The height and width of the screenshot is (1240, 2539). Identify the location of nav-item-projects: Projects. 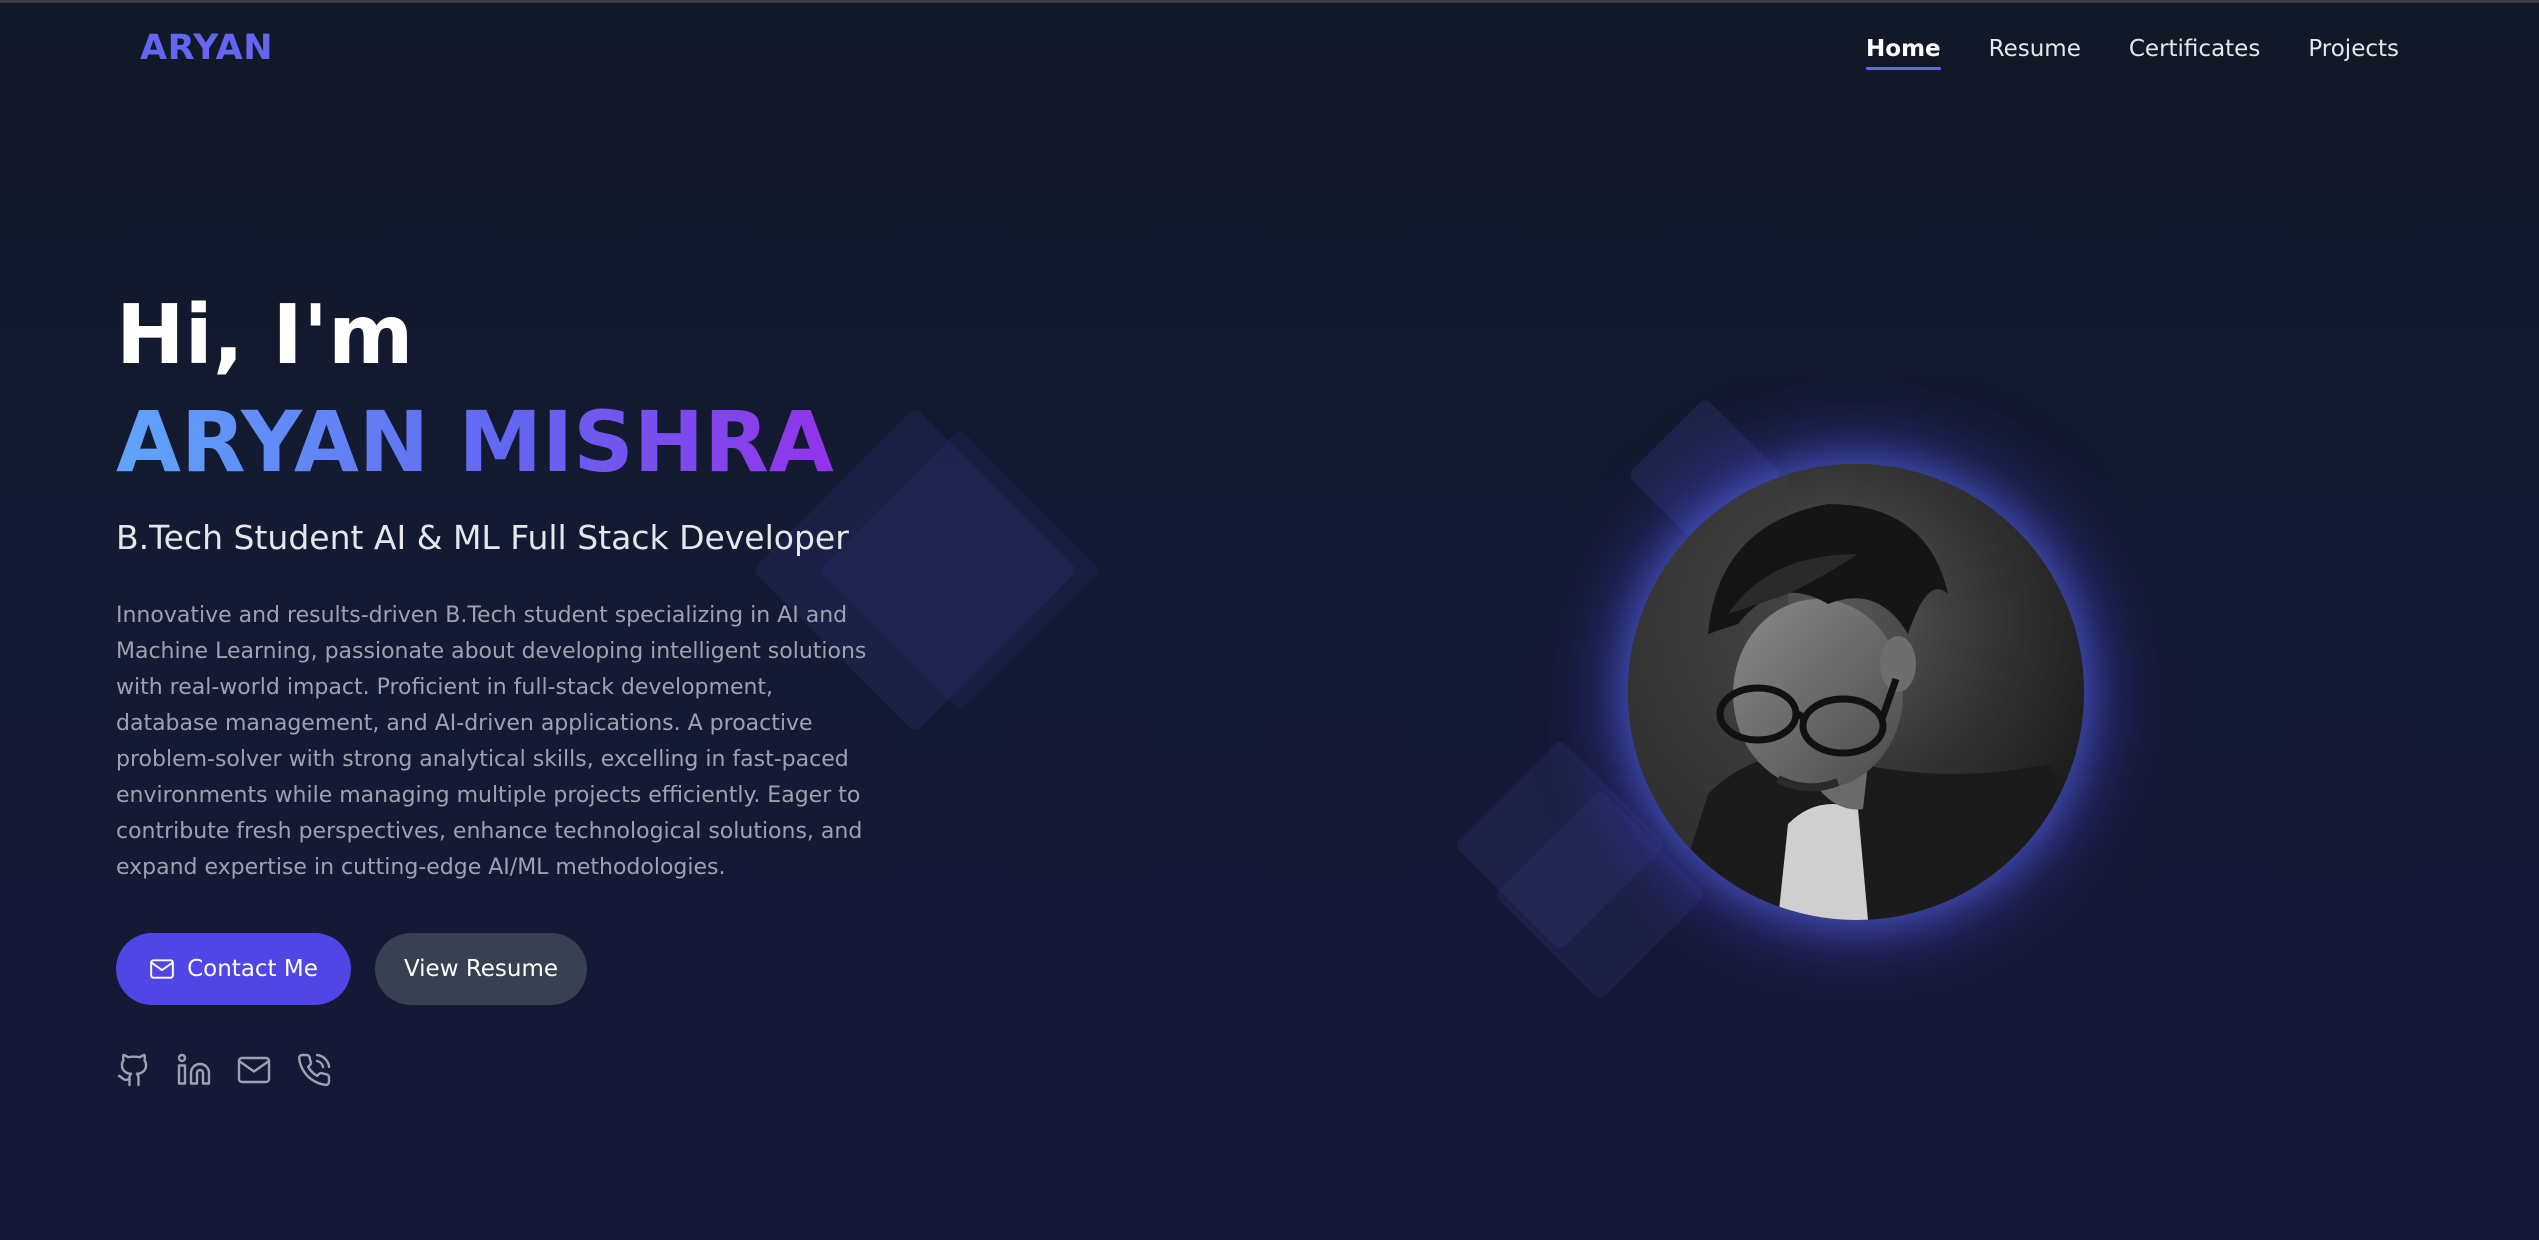
(2353, 53).